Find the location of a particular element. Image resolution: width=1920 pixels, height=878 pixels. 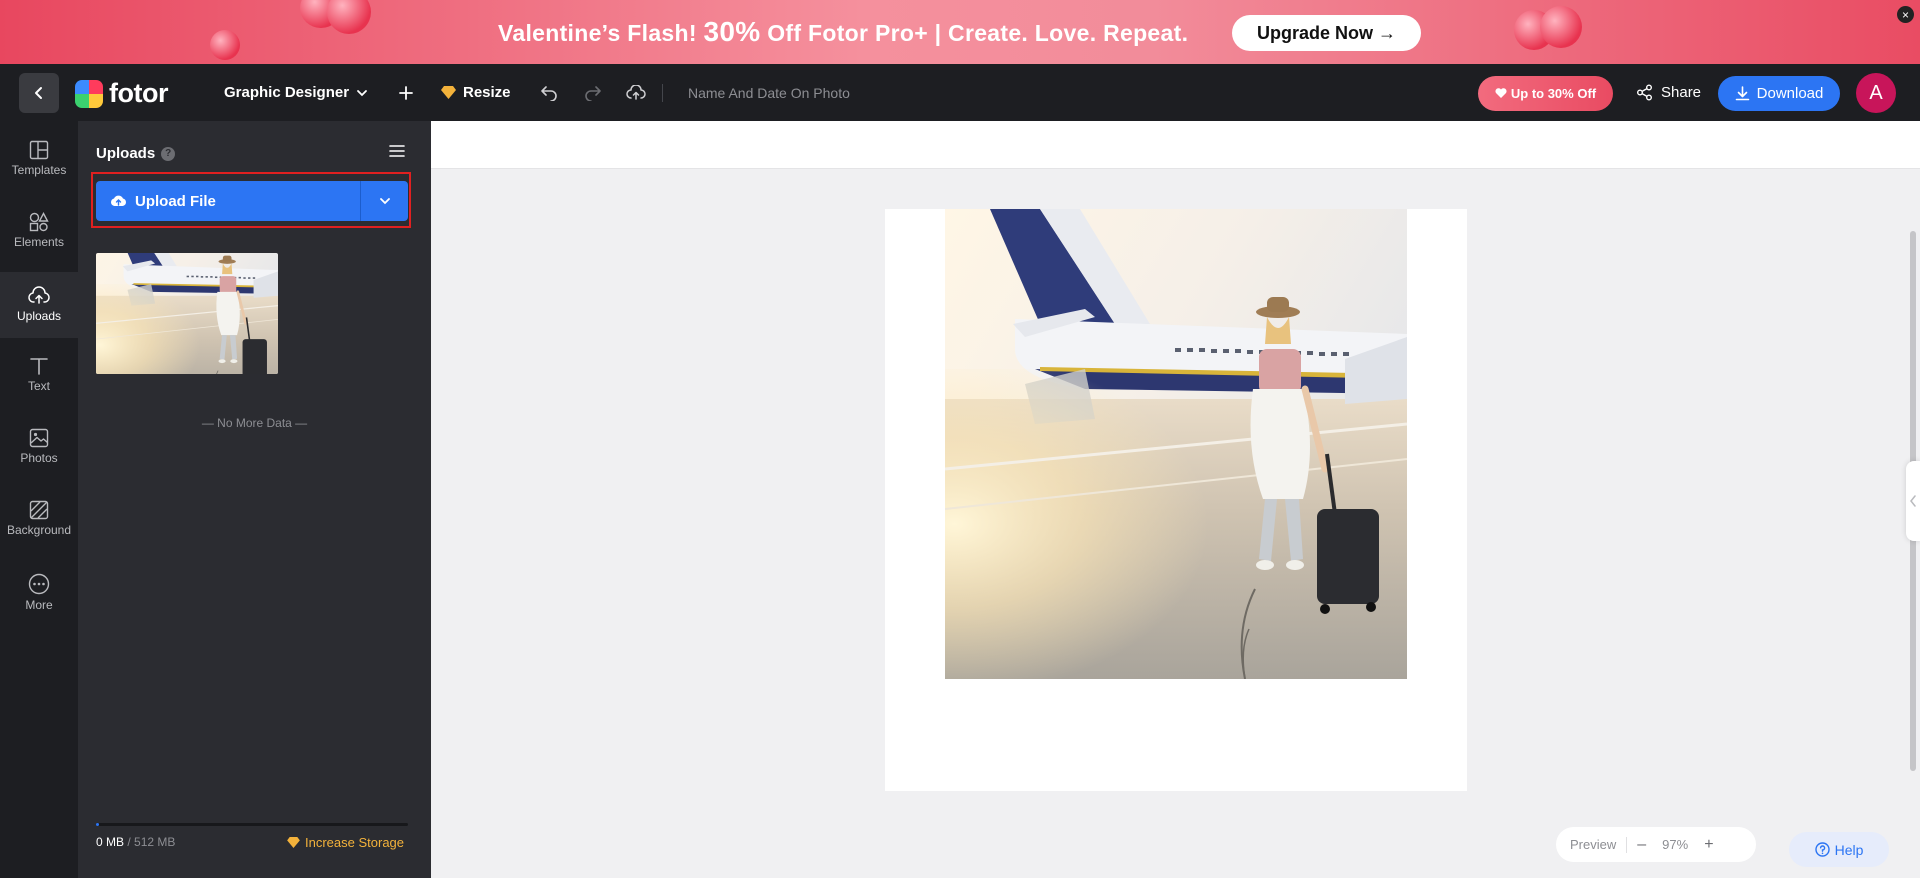

back-button is located at coordinates (39, 93).